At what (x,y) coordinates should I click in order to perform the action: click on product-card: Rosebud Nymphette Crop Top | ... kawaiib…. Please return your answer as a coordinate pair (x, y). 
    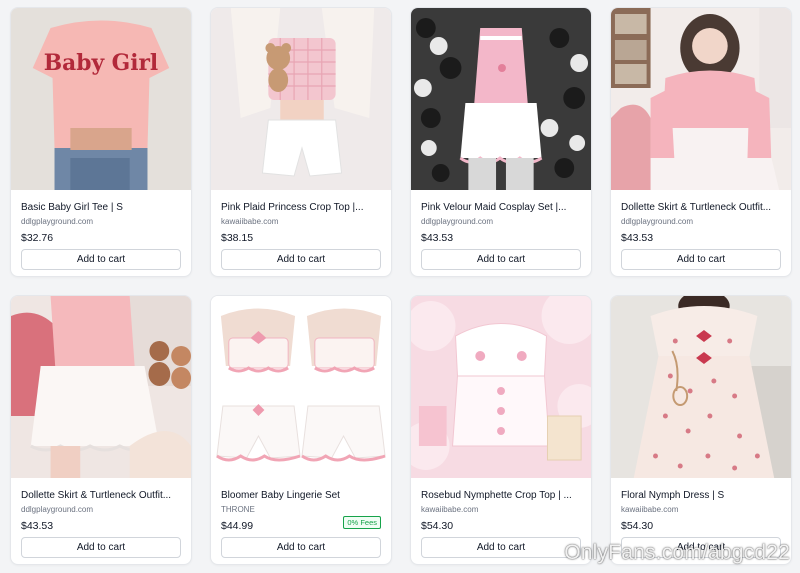
    Looking at the image, I should click on (501, 430).